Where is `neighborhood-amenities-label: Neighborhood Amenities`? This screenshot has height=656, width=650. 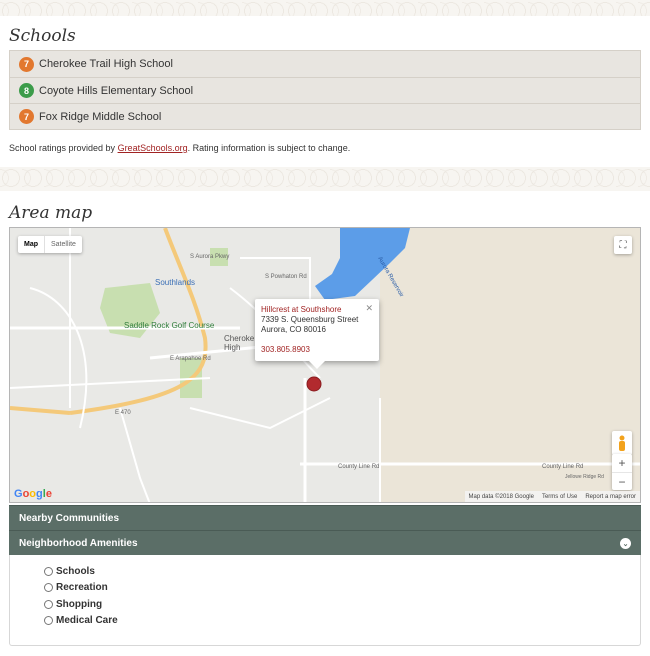
neighborhood-amenities-label: Neighborhood Amenities is located at coordinates (78, 543).